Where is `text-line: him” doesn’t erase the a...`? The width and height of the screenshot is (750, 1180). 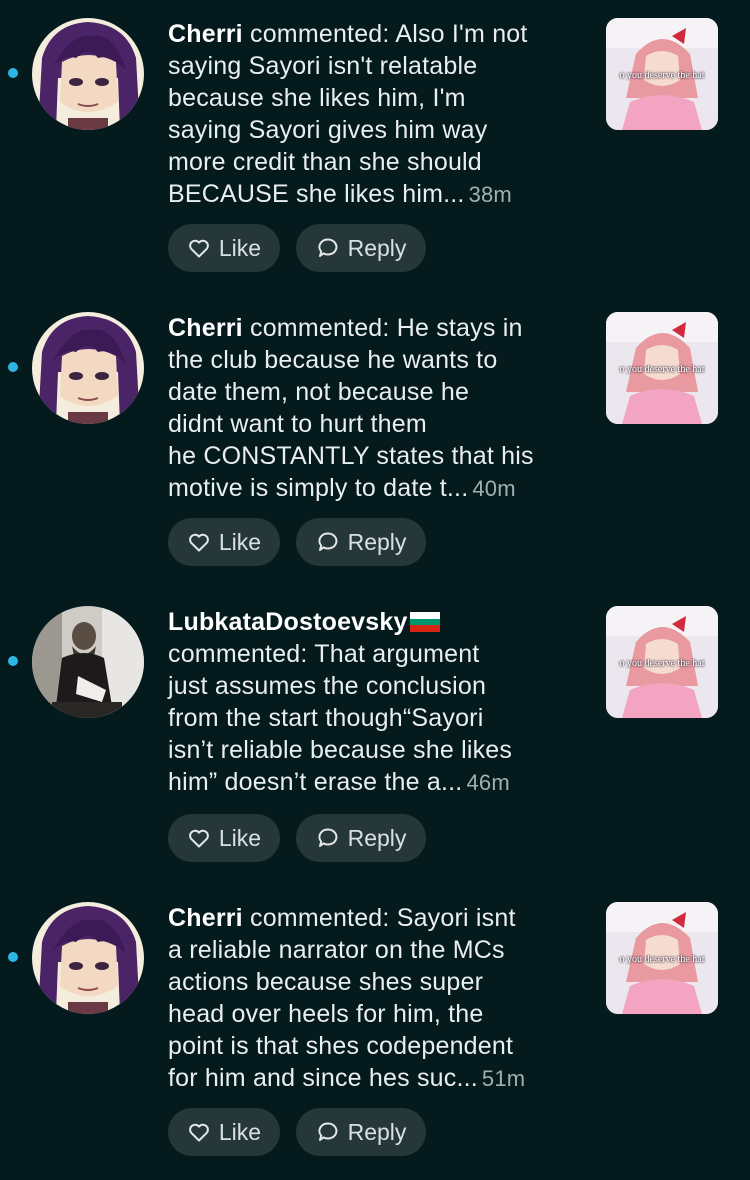 text-line: him” doesn’t erase the a... is located at coordinates (315, 782).